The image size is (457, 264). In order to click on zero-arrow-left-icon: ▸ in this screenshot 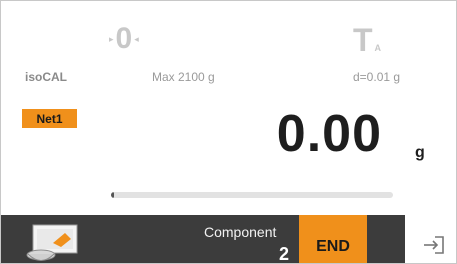, I will do `click(111, 38)`.